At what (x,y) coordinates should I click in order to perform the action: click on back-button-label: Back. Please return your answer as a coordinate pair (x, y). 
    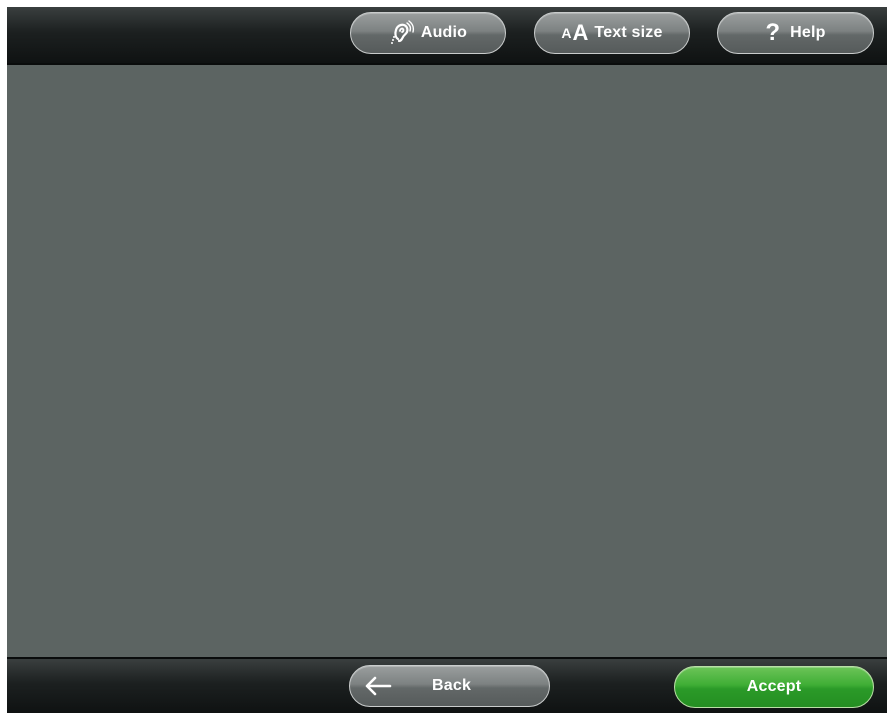
    Looking at the image, I should click on (452, 685).